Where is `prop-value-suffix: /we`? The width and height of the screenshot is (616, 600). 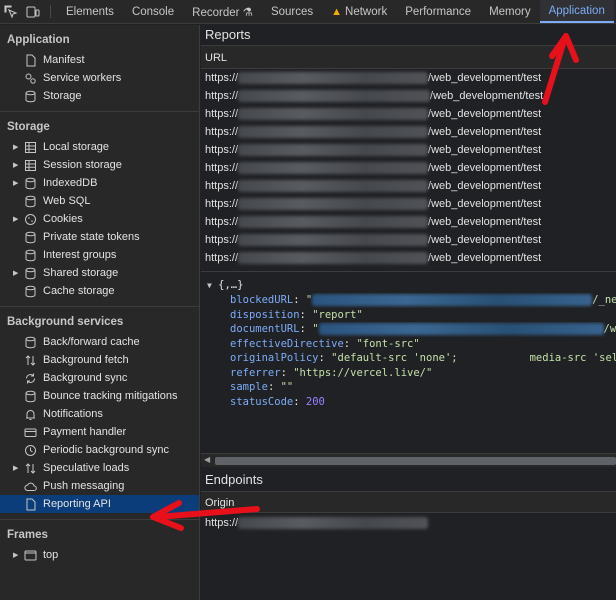 prop-value-suffix: /we is located at coordinates (609, 329).